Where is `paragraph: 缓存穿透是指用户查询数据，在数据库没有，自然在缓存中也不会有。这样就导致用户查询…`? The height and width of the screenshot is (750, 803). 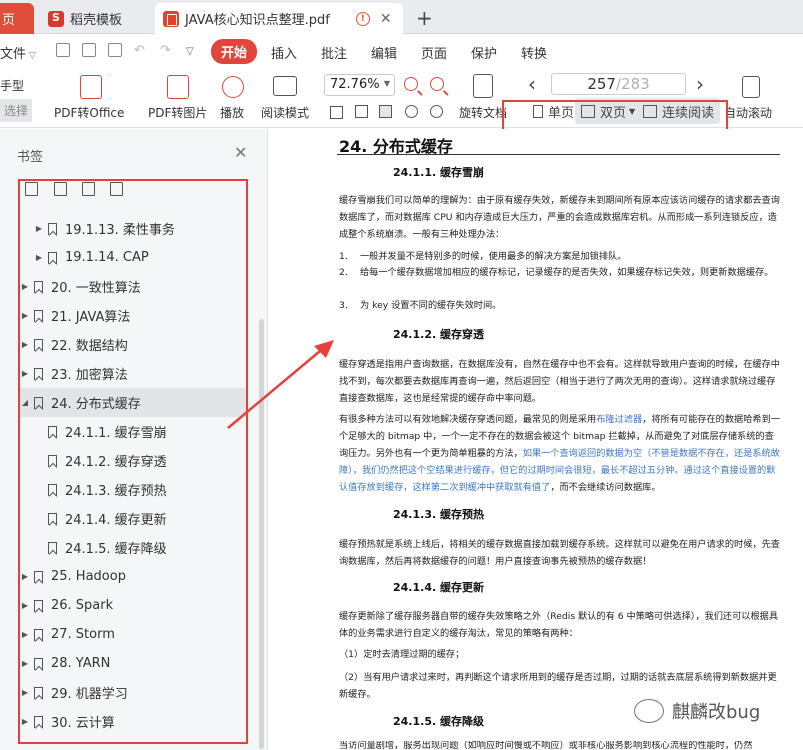
paragraph: 缓存穿透是指用户查询数据，在数据库没有，自然在缓存中也不会有。这样就导致用户查询… is located at coordinates (559, 381).